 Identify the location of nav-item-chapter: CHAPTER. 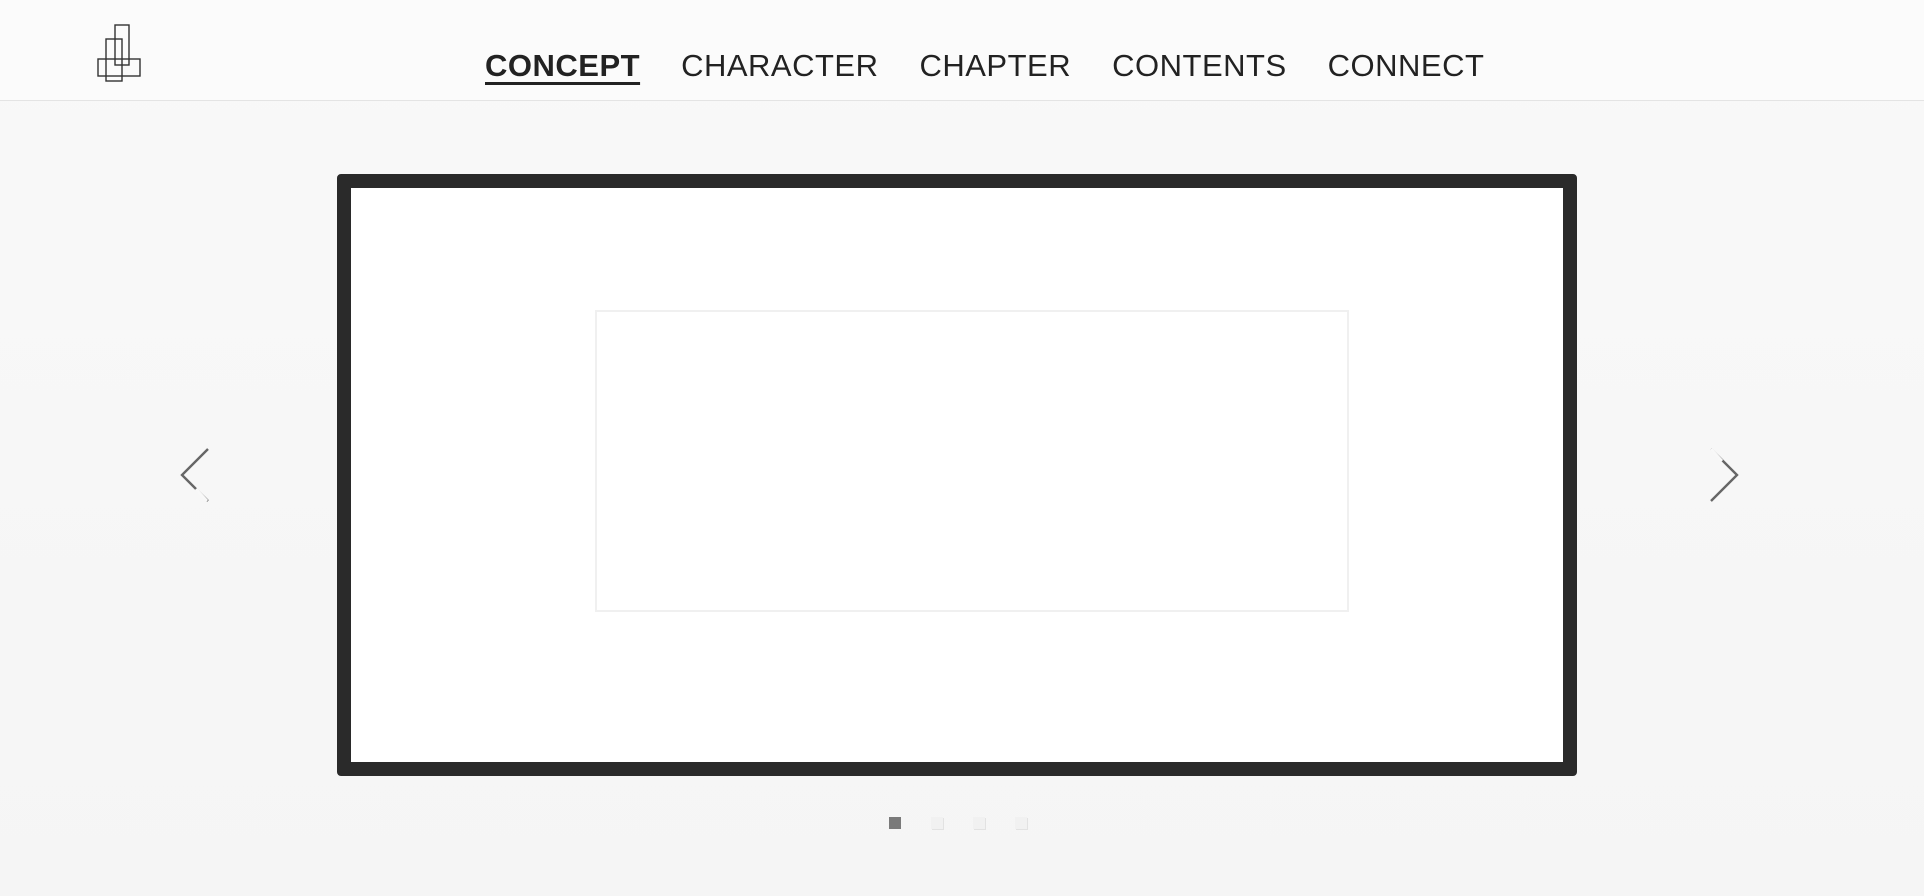
(995, 66).